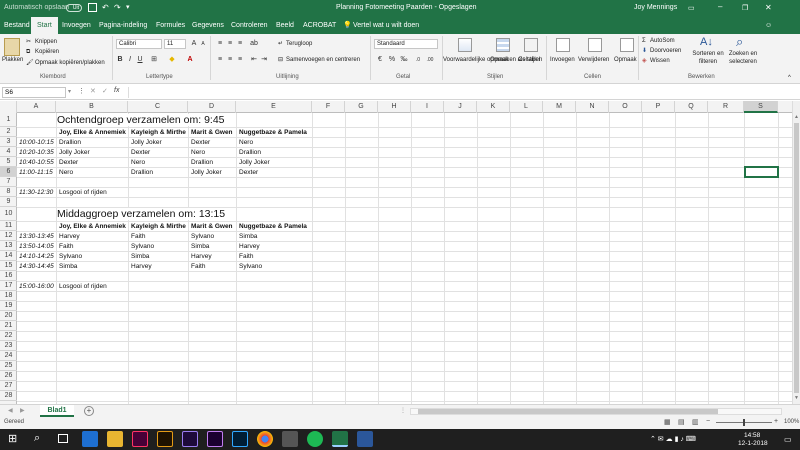 The width and height of the screenshot is (800, 450). Describe the element at coordinates (144, 214) in the screenshot. I see `afternoon-heading: Middaggroep verzamelen om: 13:15` at that location.